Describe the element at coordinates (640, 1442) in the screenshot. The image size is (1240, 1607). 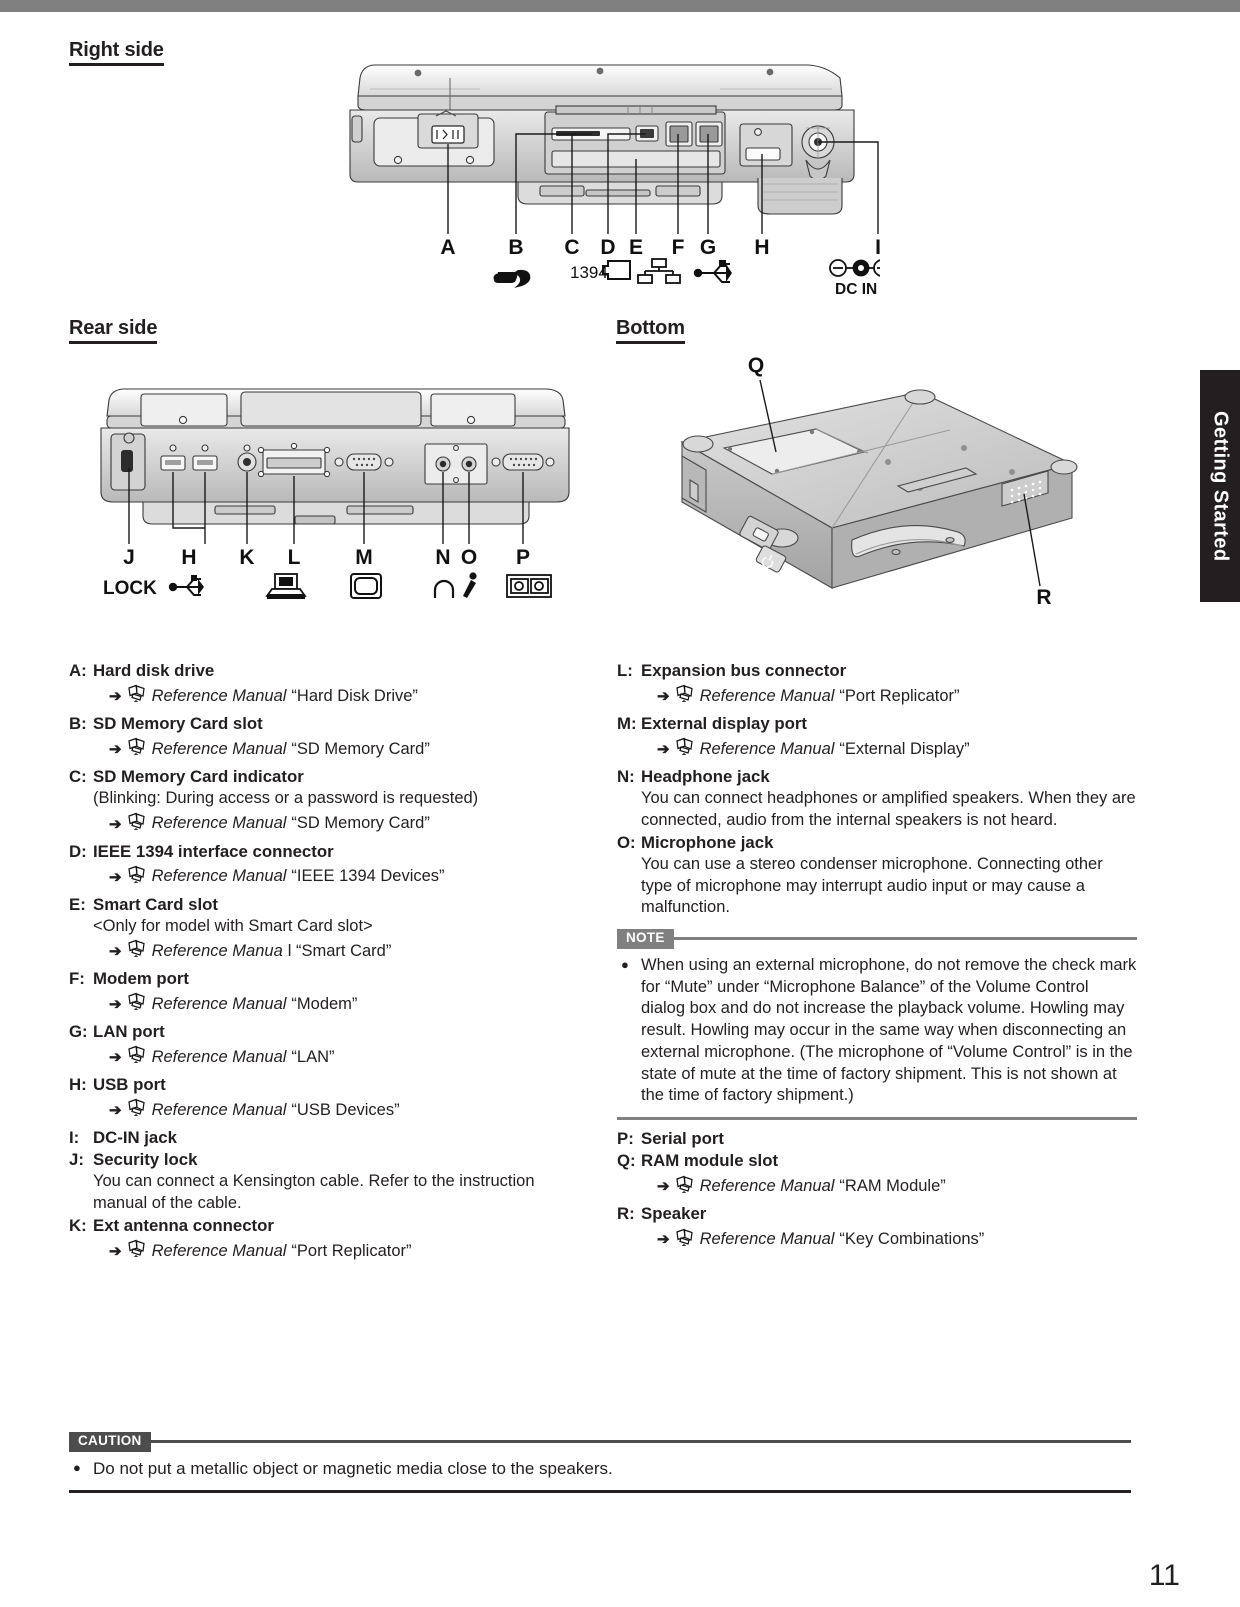
I see `caution-rule` at that location.